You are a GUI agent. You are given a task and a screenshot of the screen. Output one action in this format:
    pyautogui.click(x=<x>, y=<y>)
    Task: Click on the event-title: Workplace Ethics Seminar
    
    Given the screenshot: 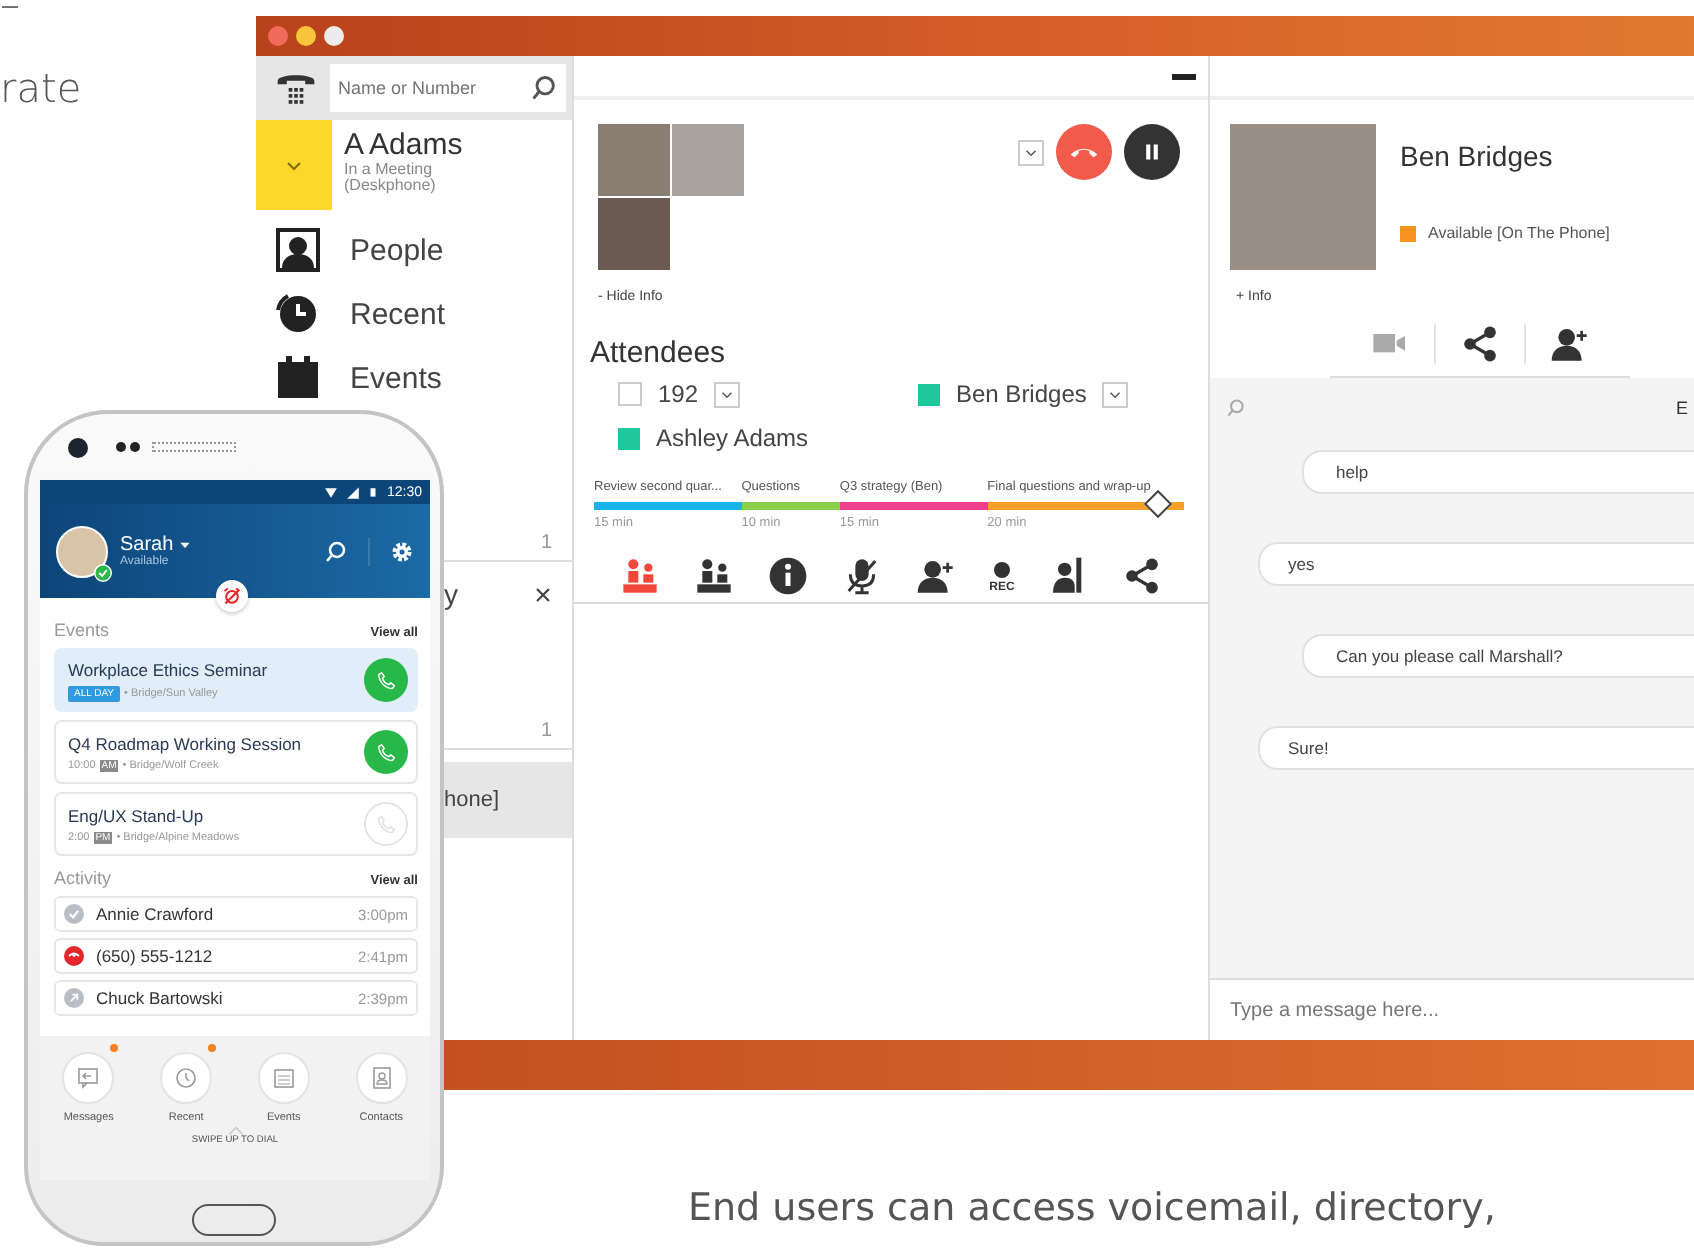 What is the action you would take?
    pyautogui.click(x=168, y=669)
    